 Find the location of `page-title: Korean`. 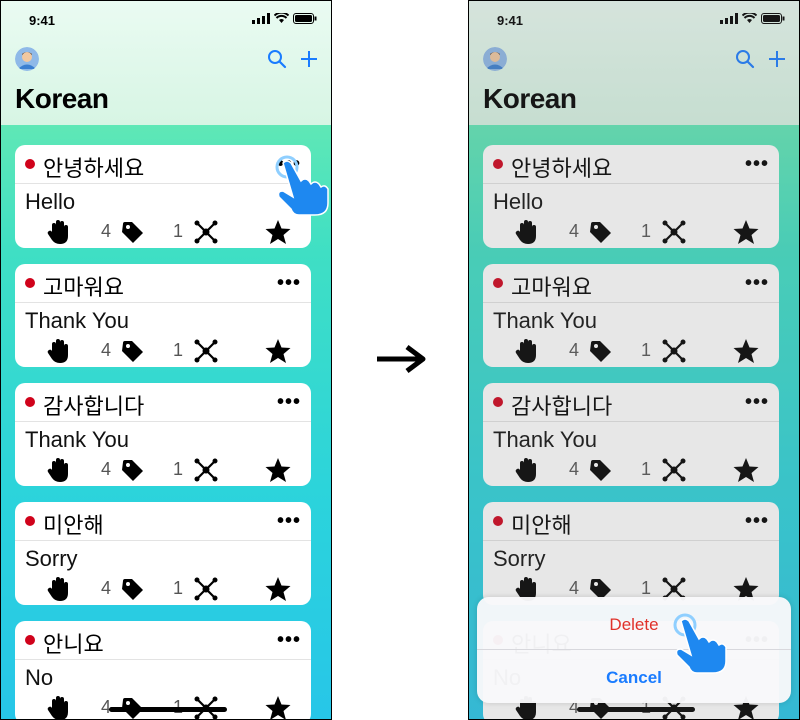

page-title: Korean is located at coordinates (530, 98).